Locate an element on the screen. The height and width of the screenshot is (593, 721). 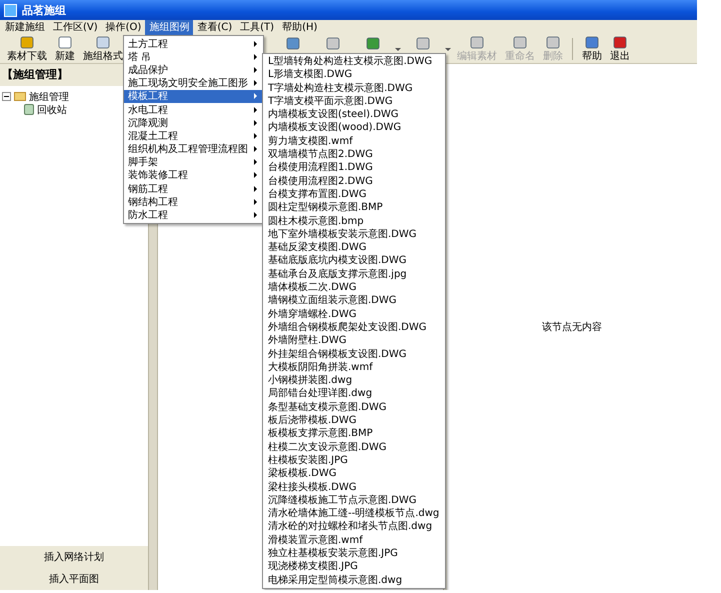
menu-item: 外挂架组合钢模板支设图.DWG is located at coordinates (354, 354).